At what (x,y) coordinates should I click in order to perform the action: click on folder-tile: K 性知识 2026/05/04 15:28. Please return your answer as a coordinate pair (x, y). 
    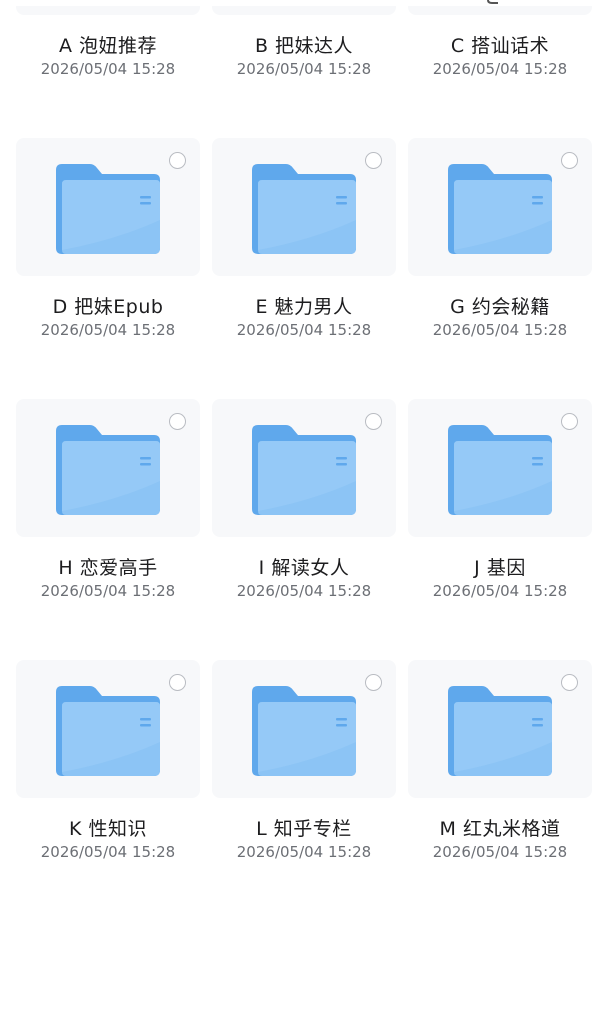
    Looking at the image, I should click on (108, 790).